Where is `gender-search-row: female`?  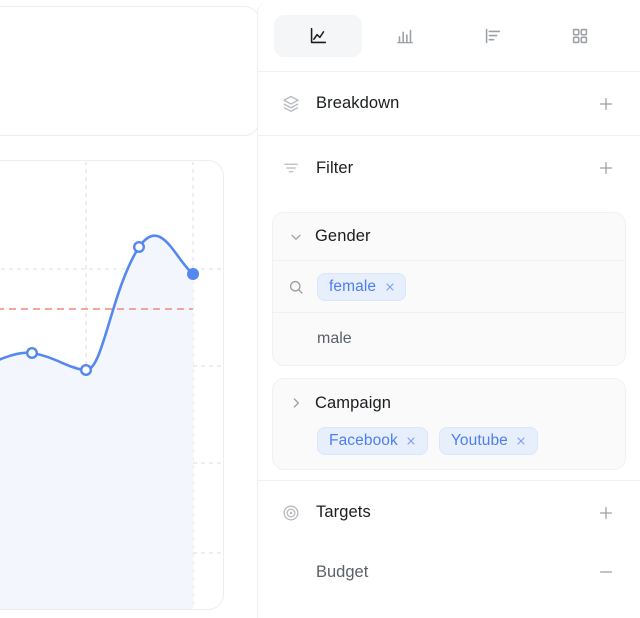 gender-search-row: female is located at coordinates (449, 287).